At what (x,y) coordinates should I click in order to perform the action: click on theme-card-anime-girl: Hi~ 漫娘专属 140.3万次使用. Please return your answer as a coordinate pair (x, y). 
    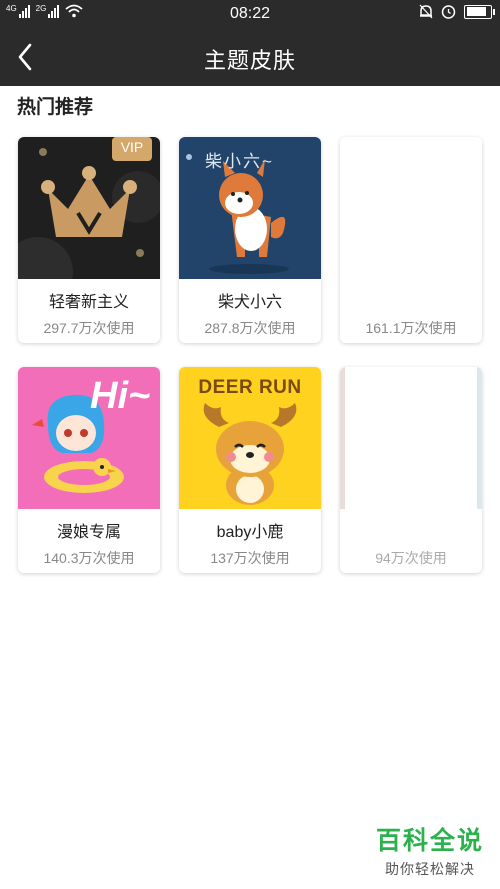
    Looking at the image, I should click on (89, 470).